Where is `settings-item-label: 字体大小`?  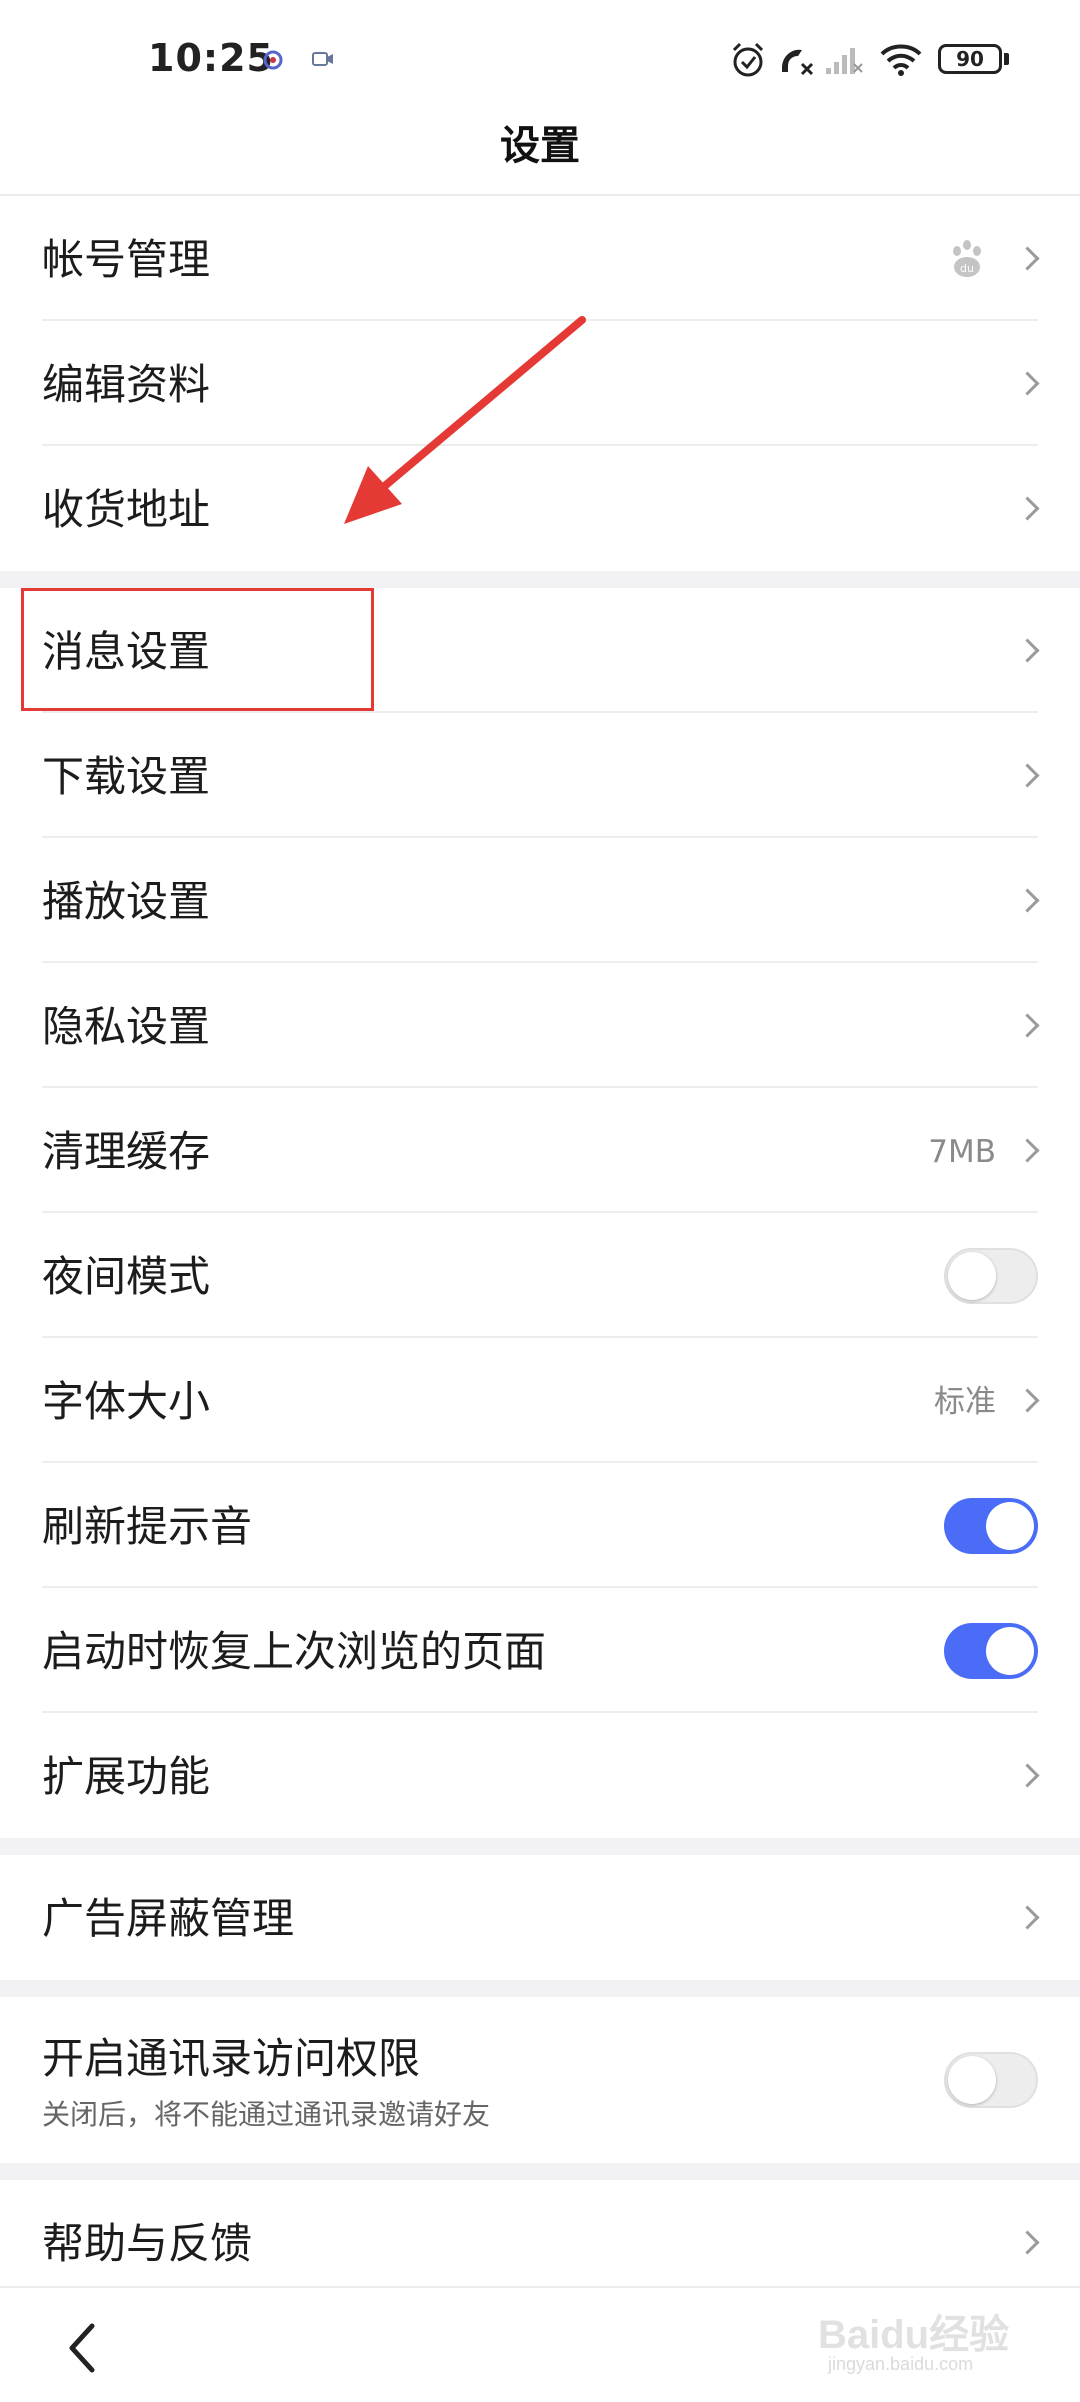 settings-item-label: 字体大小 is located at coordinates (126, 1401).